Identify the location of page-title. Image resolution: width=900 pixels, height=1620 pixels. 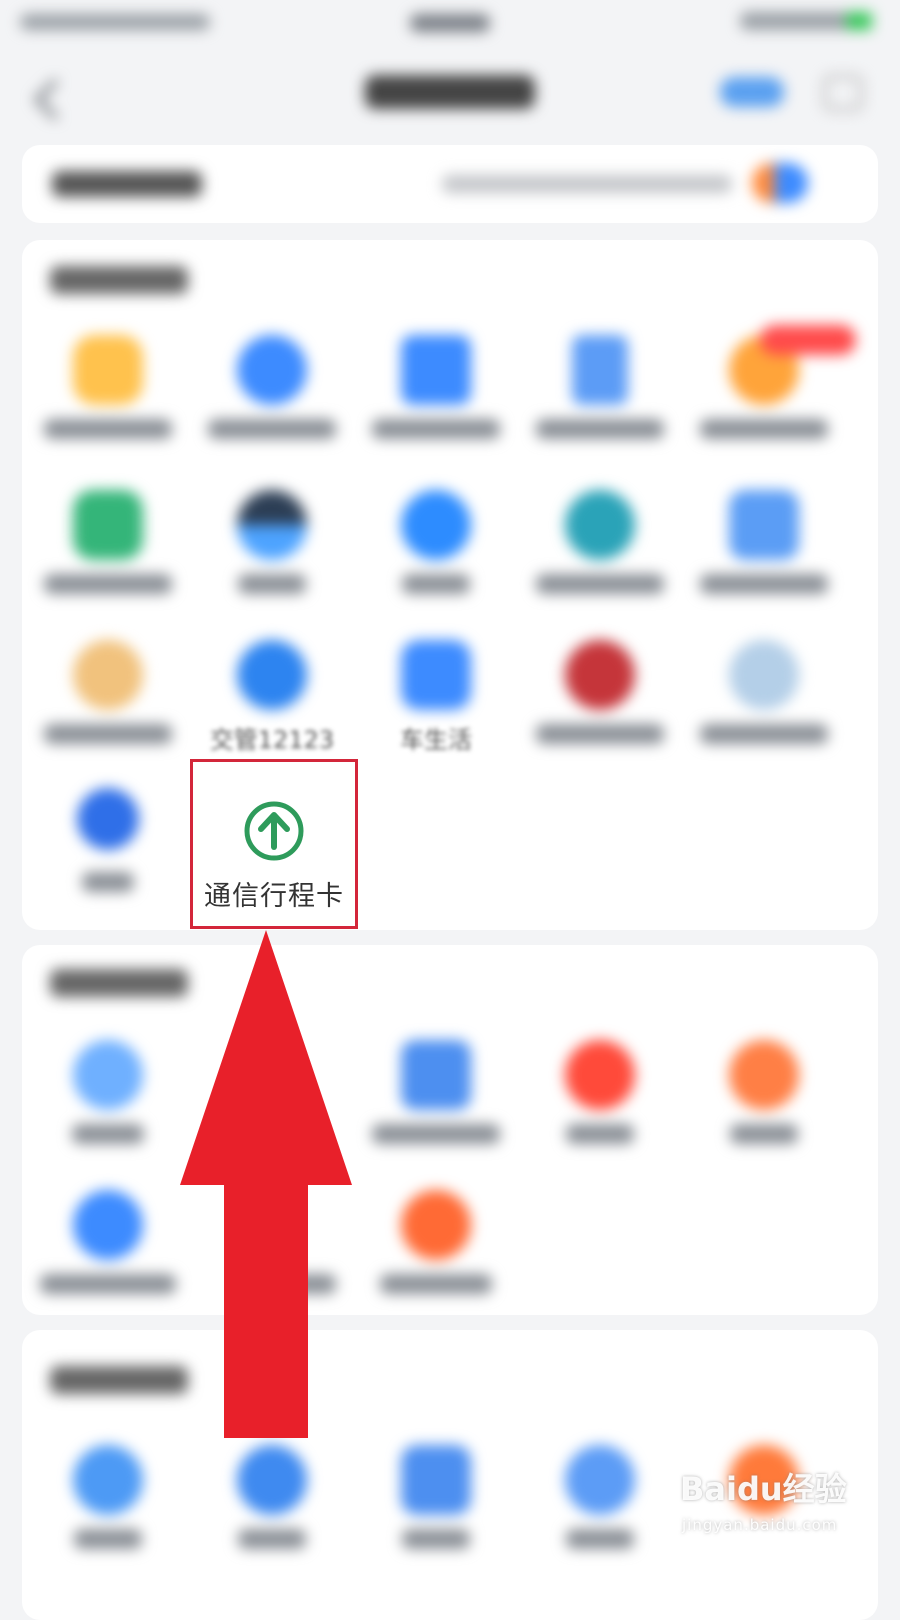
(450, 92).